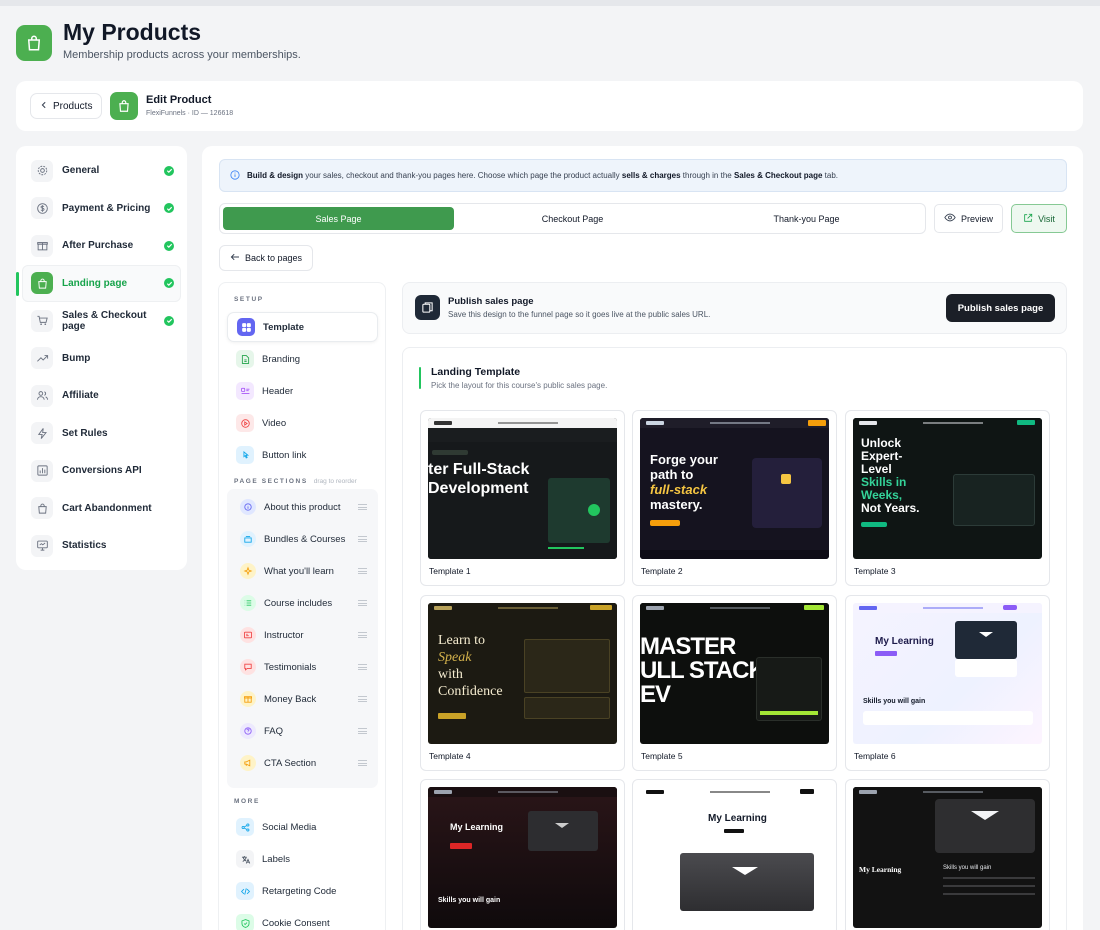 The image size is (1100, 930). What do you see at coordinates (882, 495) in the screenshot?
I see `thumb-text: Weeks,` at bounding box center [882, 495].